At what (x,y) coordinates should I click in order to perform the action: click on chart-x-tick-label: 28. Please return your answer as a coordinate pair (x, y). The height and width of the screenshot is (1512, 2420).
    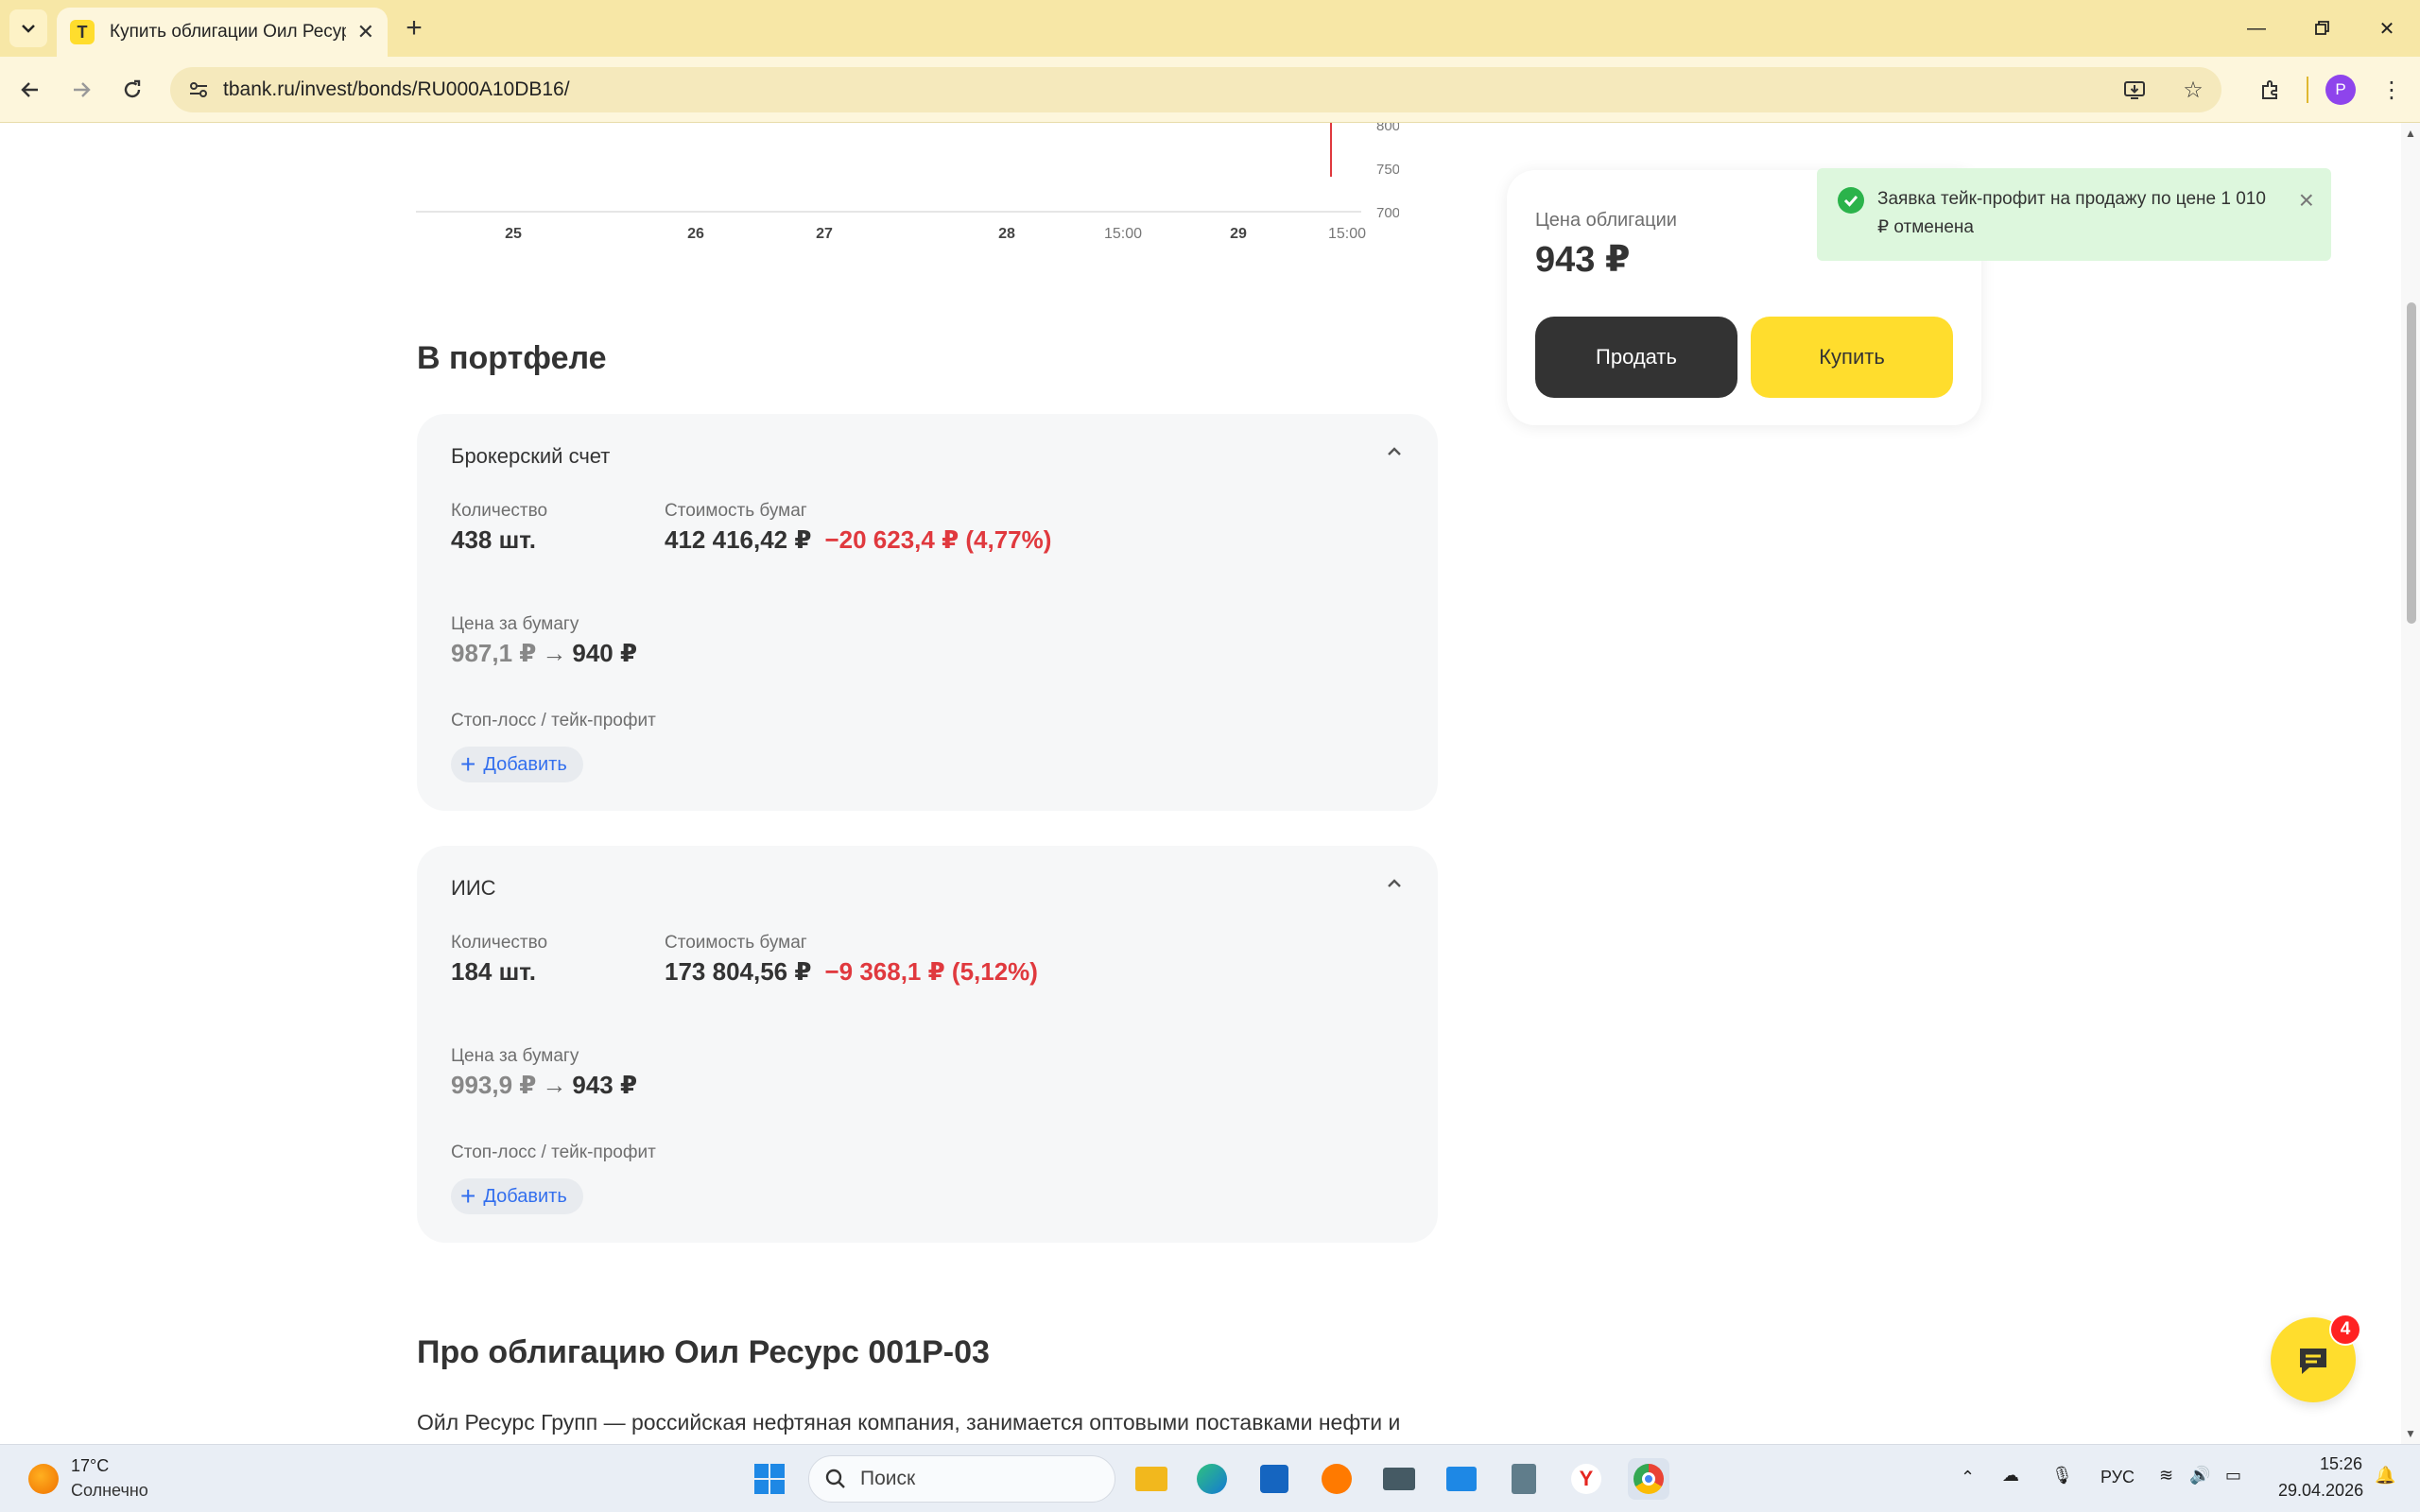
    Looking at the image, I should click on (1006, 234).